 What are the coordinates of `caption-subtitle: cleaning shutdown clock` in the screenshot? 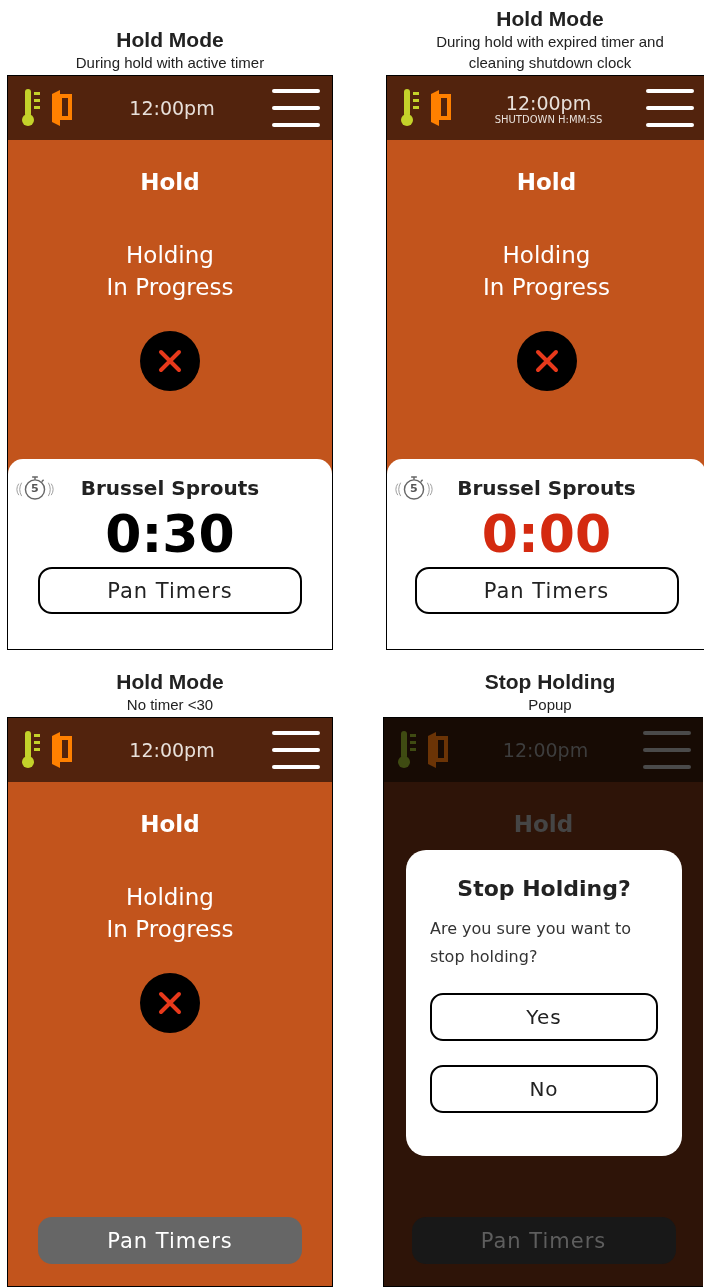 It's located at (550, 63).